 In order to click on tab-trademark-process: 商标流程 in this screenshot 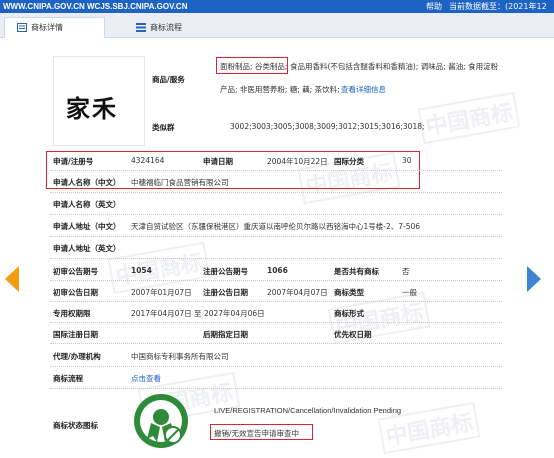, I will do `click(164, 27)`.